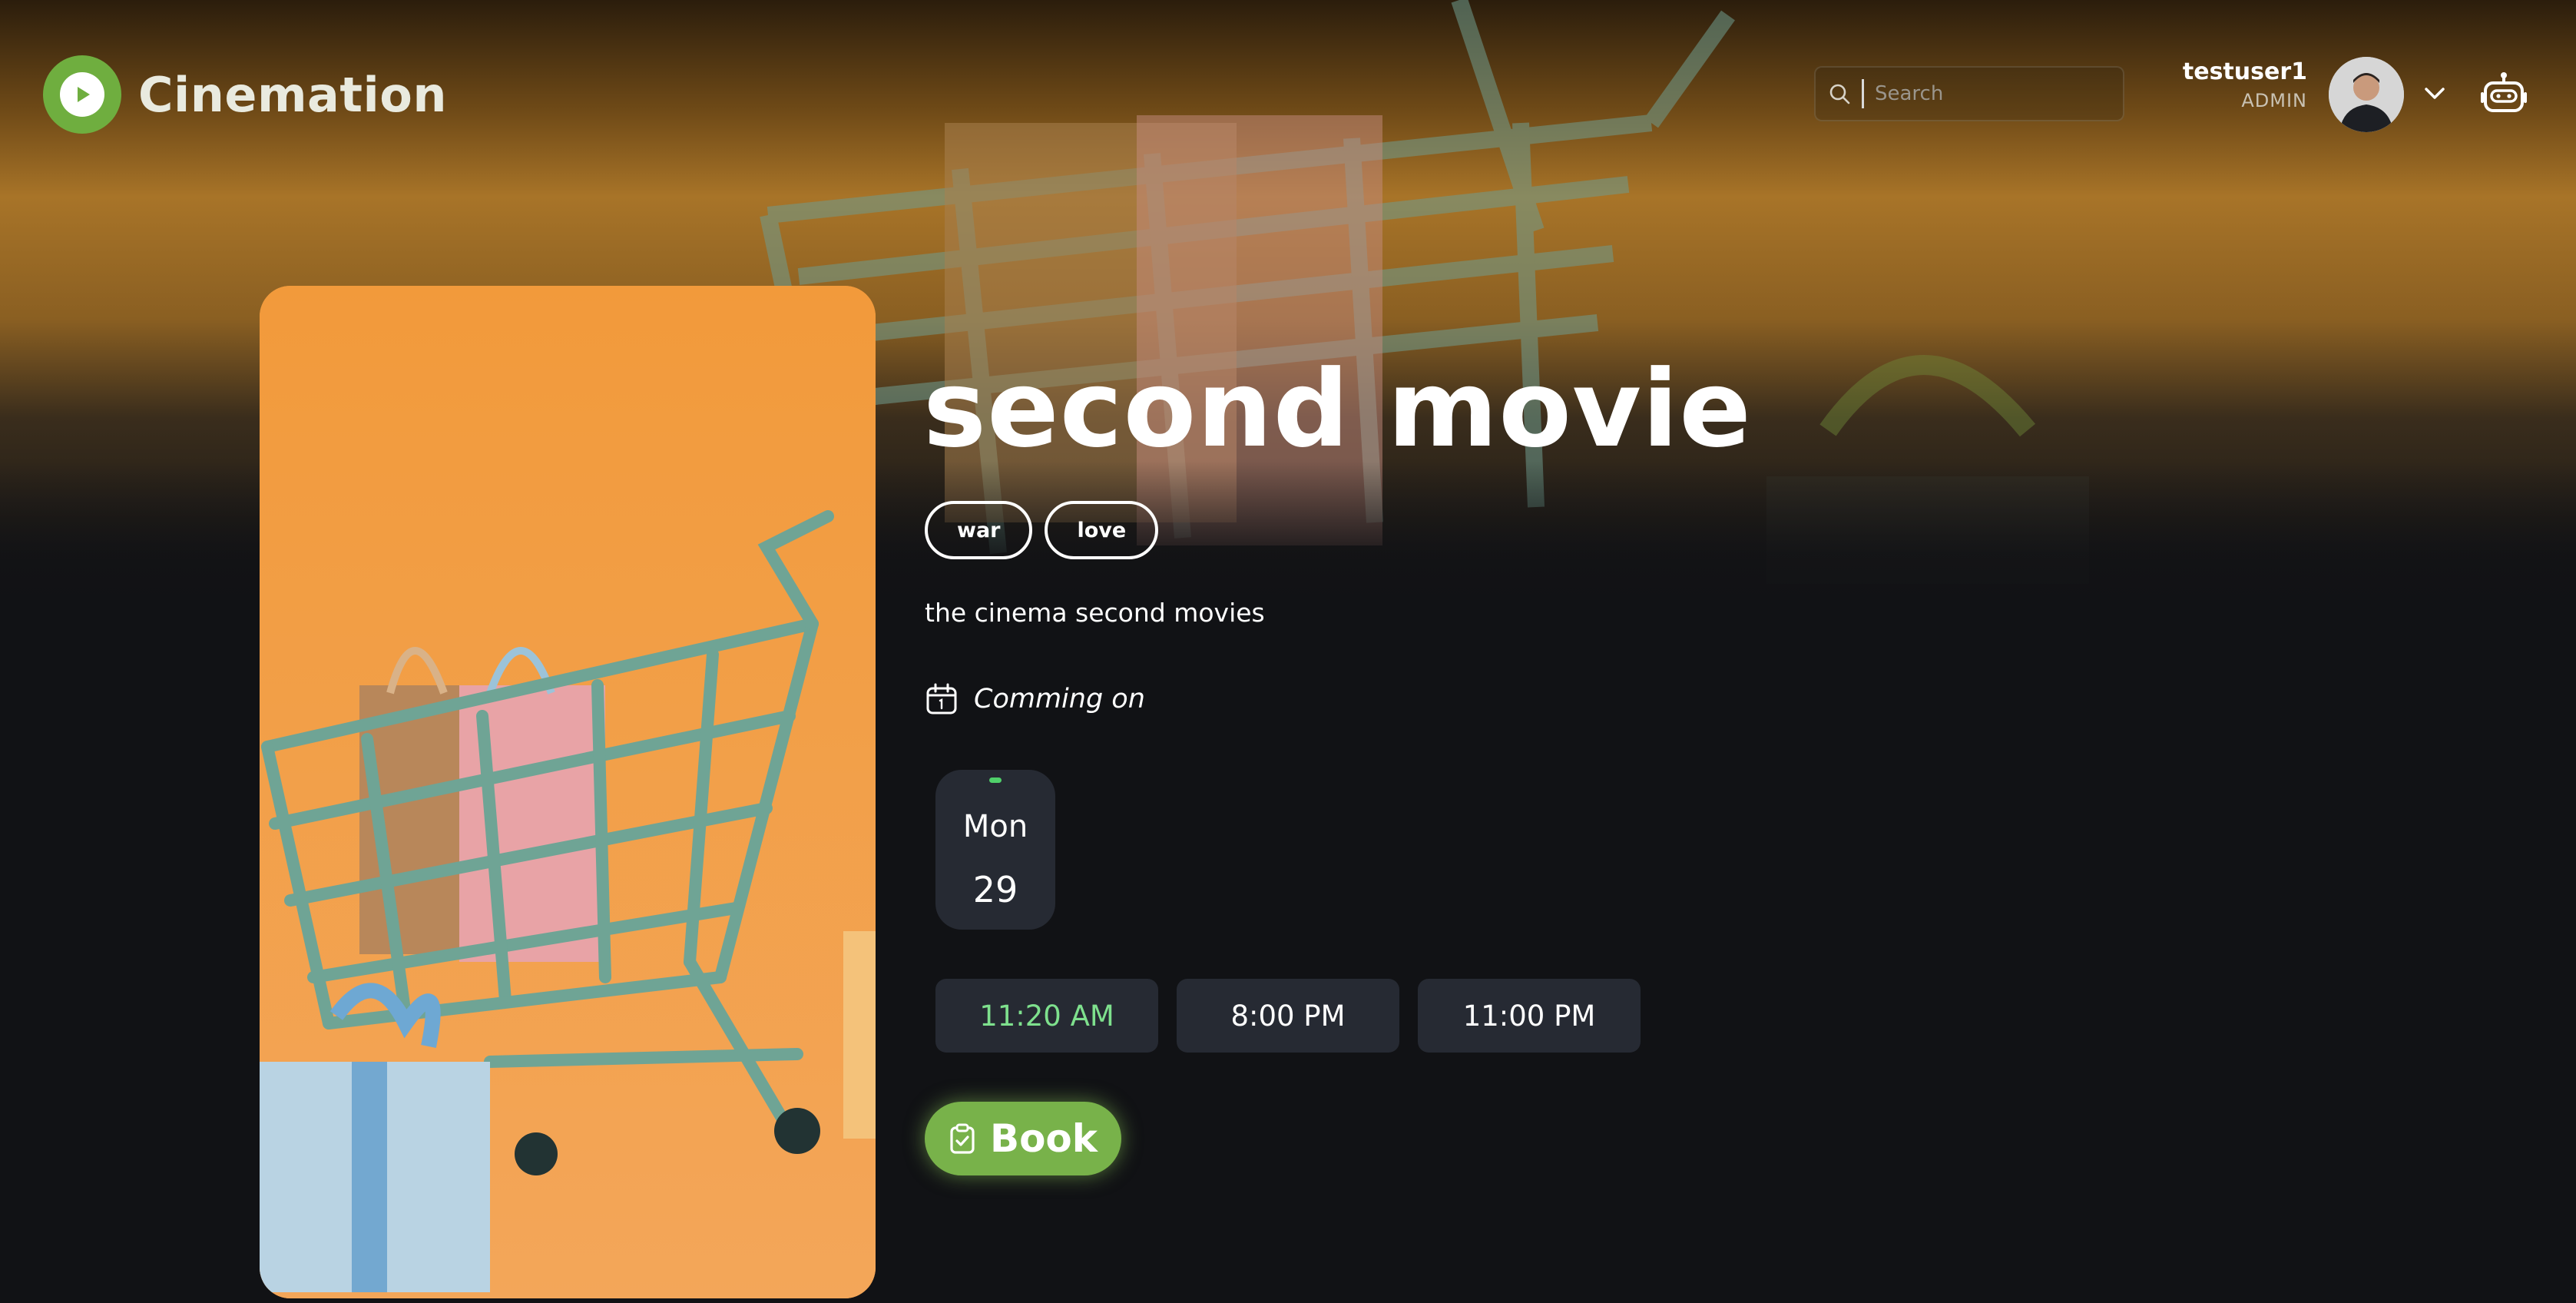  I want to click on avatar, so click(2366, 94).